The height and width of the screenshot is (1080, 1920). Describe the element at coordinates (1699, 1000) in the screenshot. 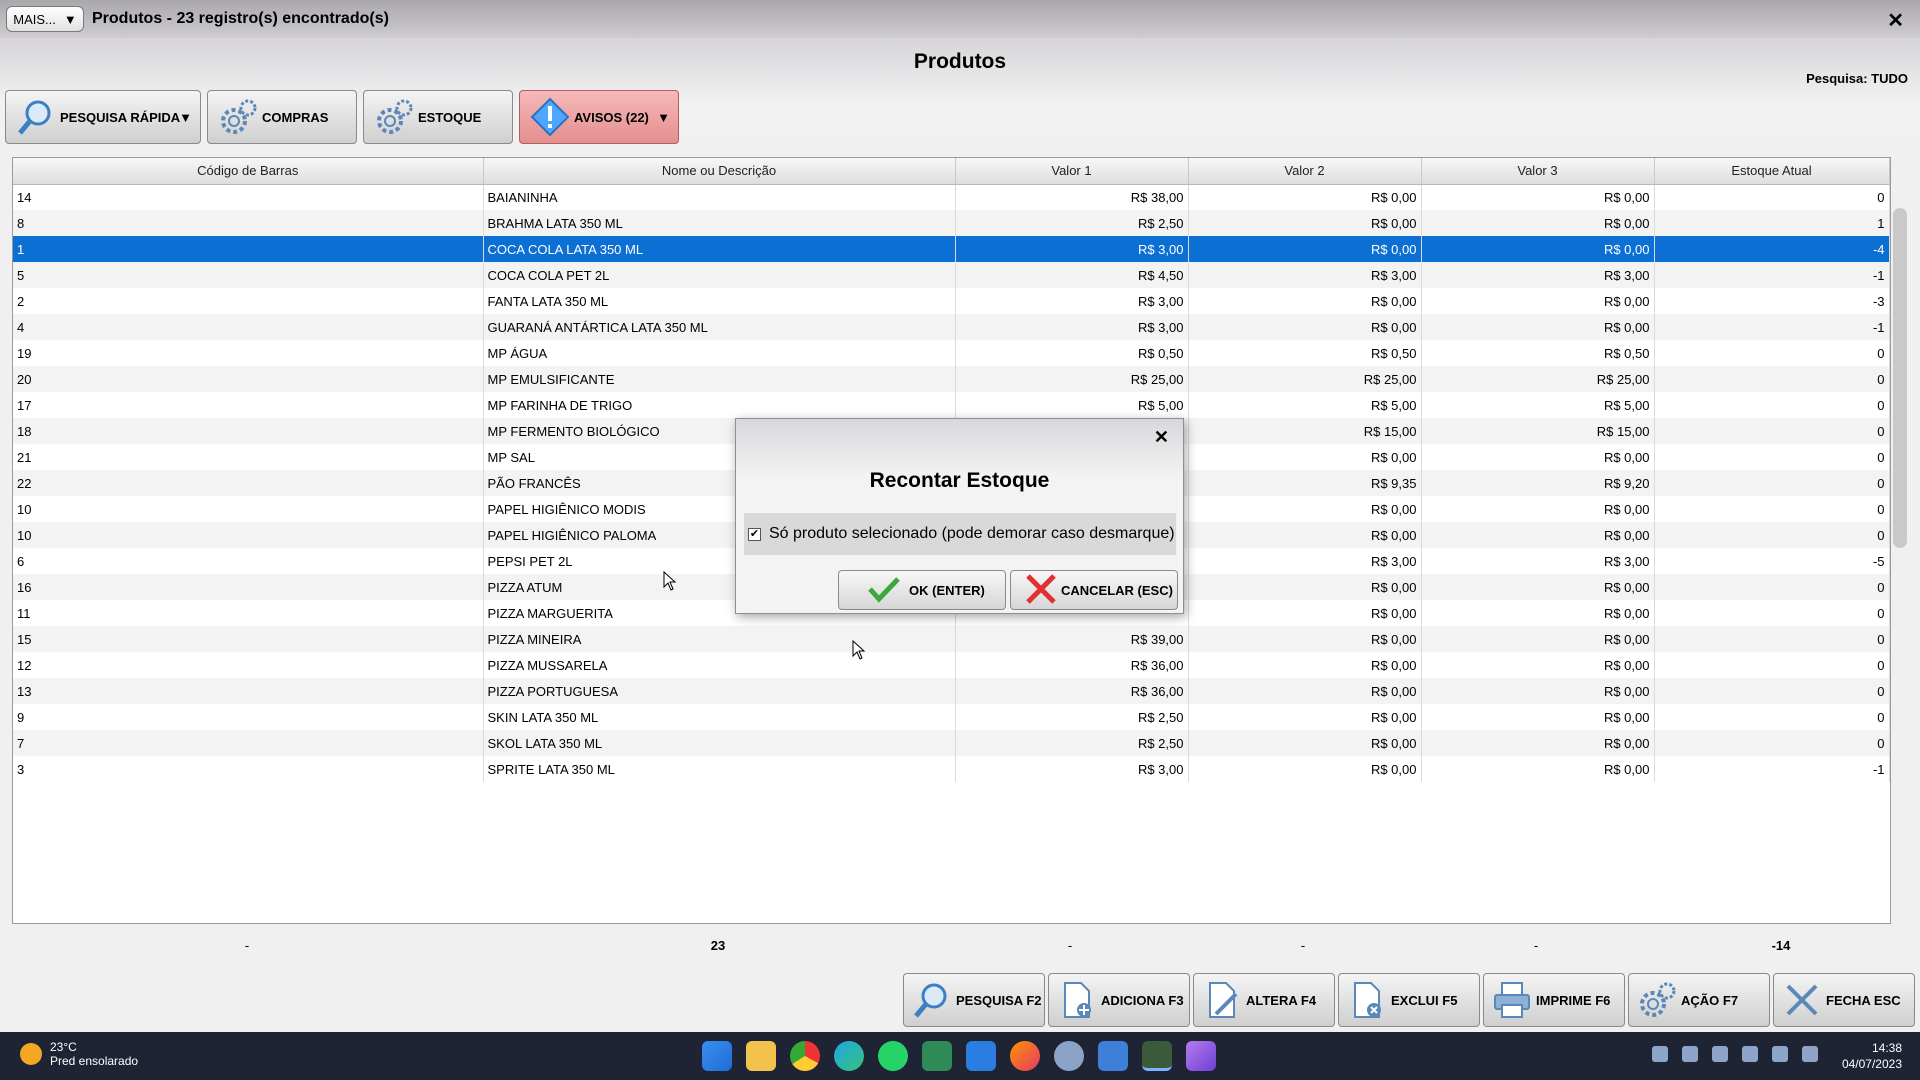

I see `action-f7-button: AÇÃO F7` at that location.